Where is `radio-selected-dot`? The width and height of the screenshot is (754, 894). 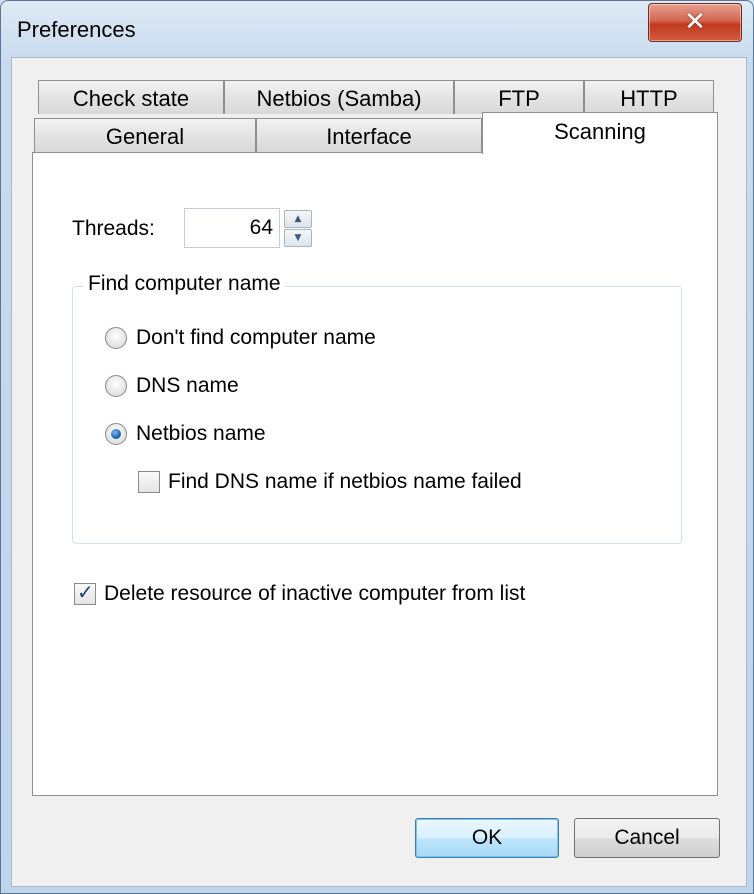 radio-selected-dot is located at coordinates (116, 434).